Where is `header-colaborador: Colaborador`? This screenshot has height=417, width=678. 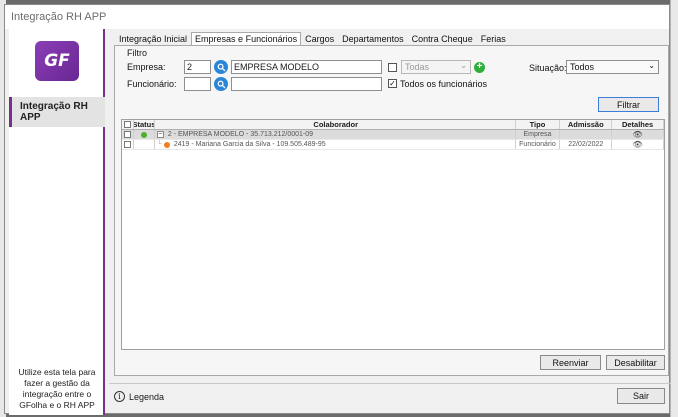 header-colaborador: Colaborador is located at coordinates (335, 124).